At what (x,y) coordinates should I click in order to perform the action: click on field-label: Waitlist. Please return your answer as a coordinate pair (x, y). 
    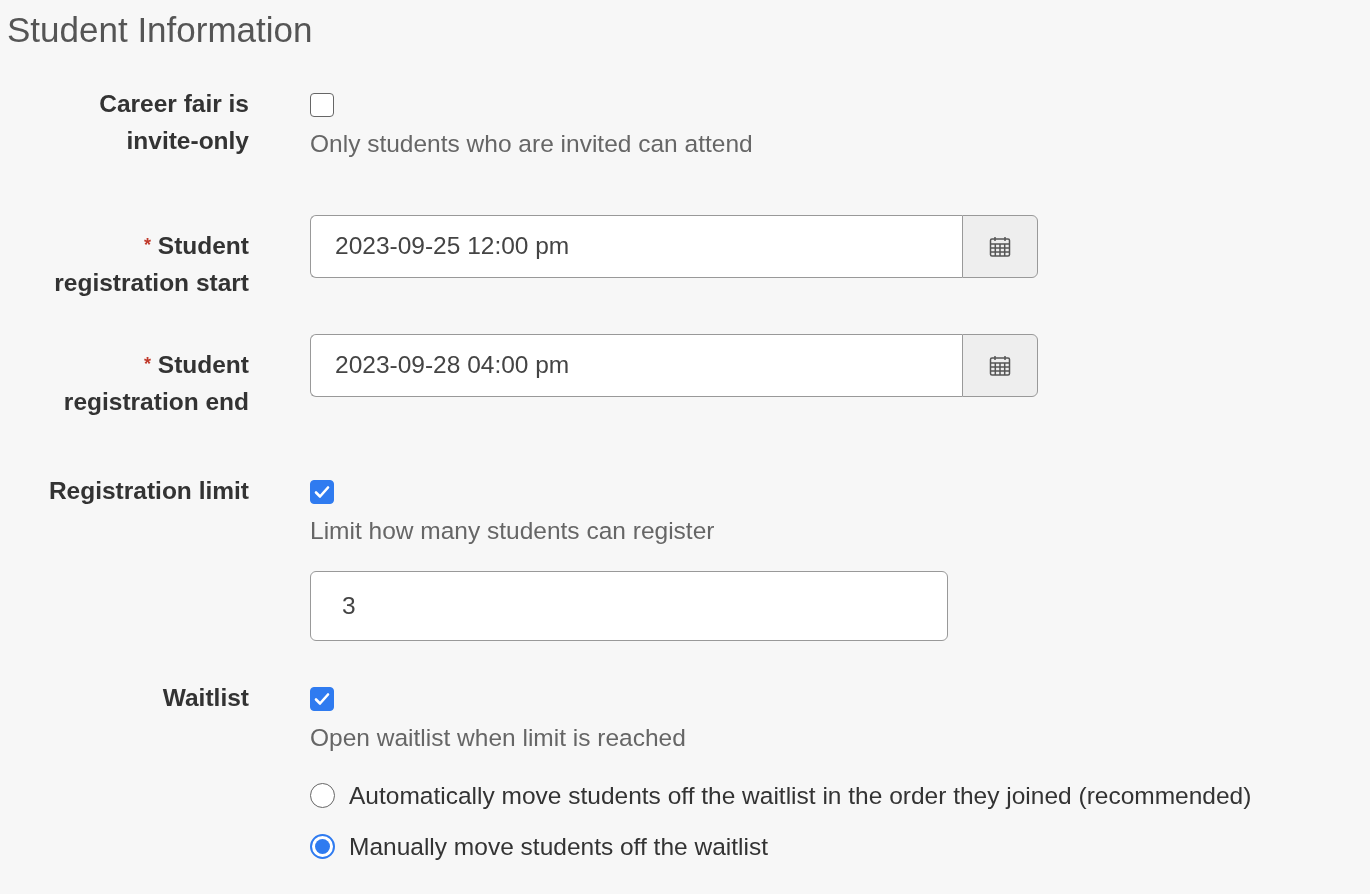
    Looking at the image, I should click on (205, 698).